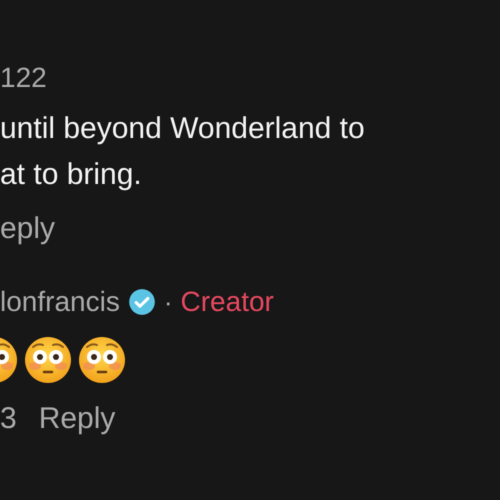 This screenshot has width=500, height=500. What do you see at coordinates (28, 229) in the screenshot?
I see `reply-link: eply` at bounding box center [28, 229].